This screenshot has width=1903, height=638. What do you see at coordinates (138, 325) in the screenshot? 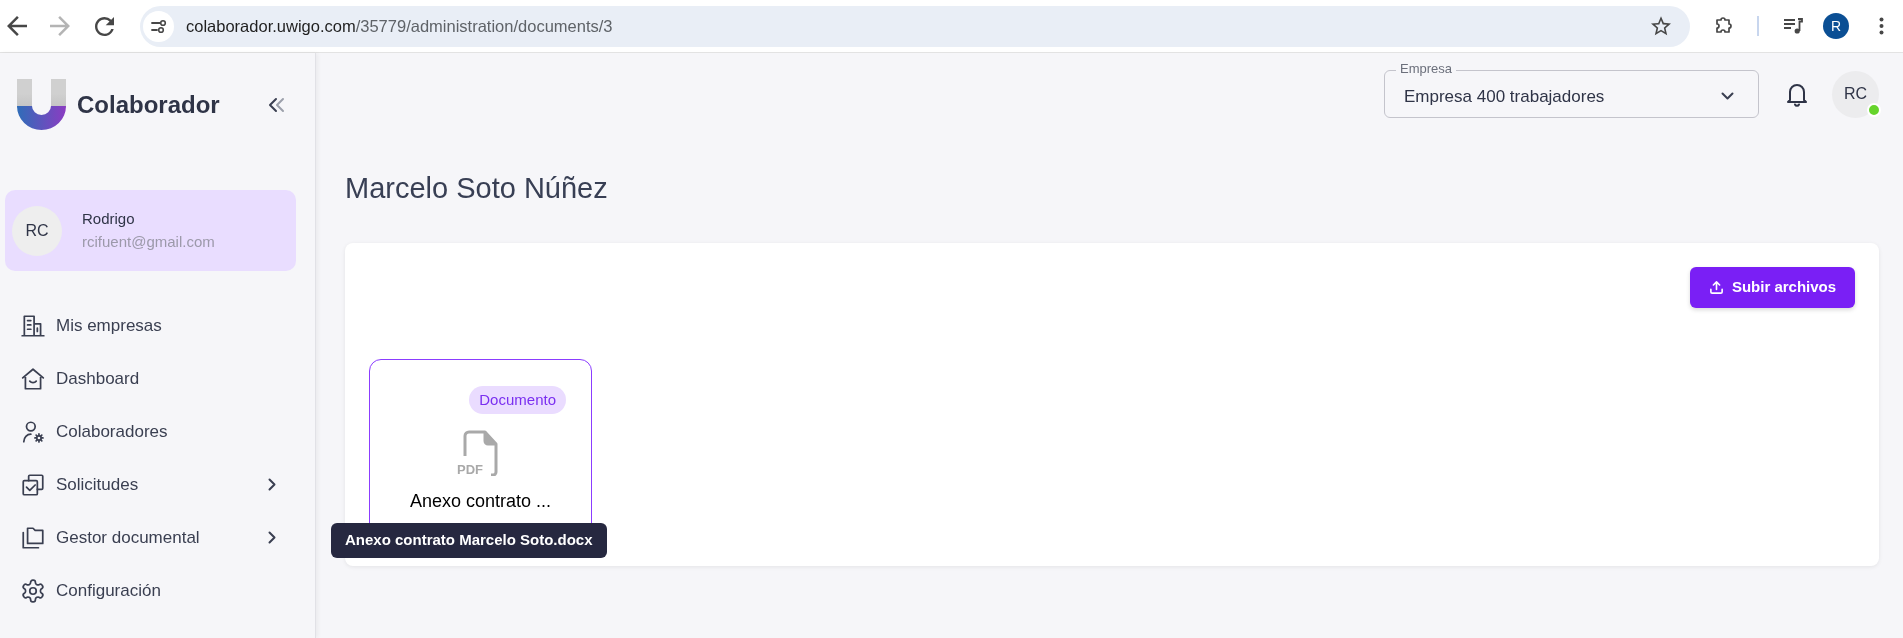
I see `sidebar-item: Mis empresas` at bounding box center [138, 325].